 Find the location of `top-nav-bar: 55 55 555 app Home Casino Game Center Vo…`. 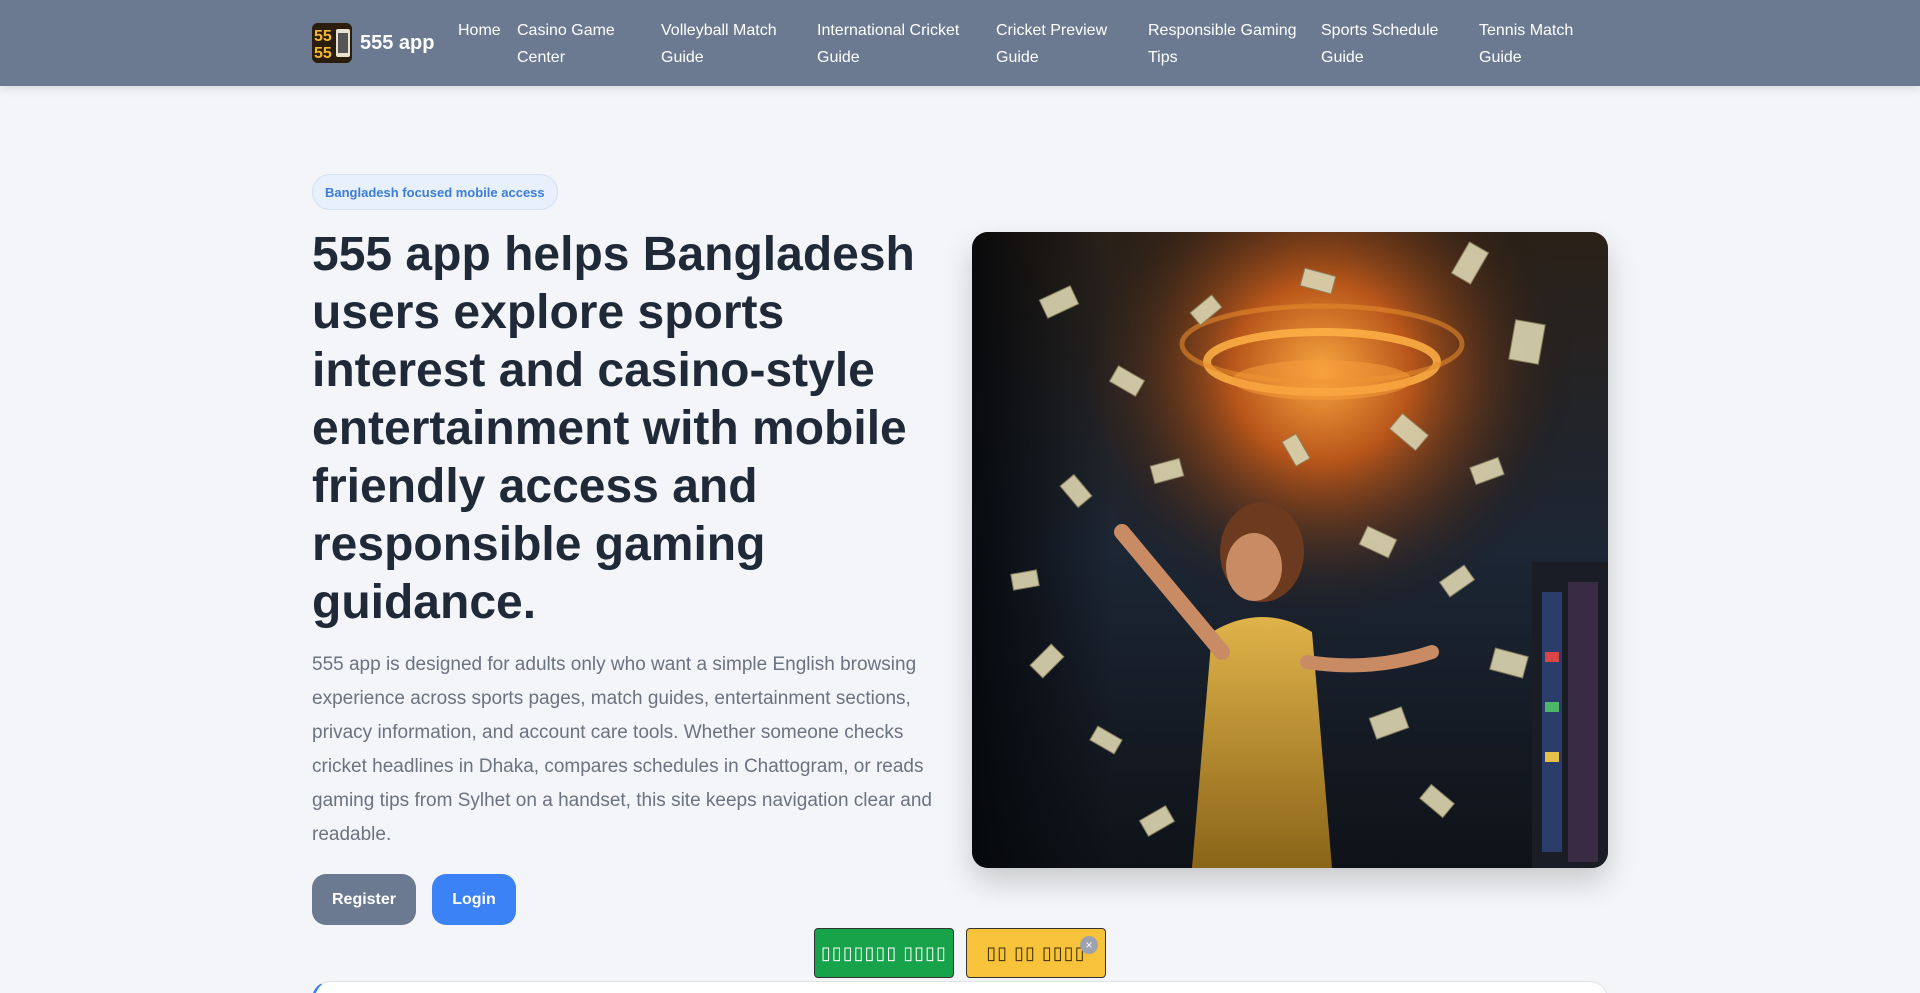

top-nav-bar: 55 55 555 app Home Casino Game Center Vo… is located at coordinates (960, 43).